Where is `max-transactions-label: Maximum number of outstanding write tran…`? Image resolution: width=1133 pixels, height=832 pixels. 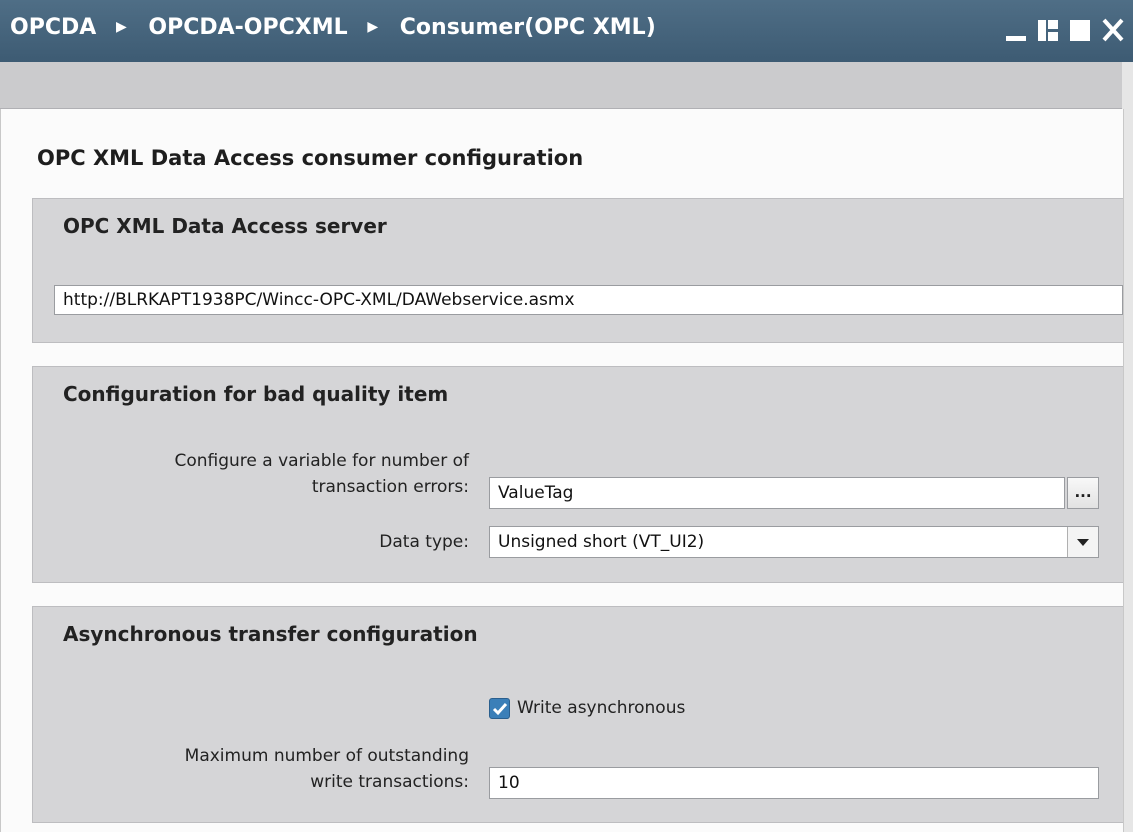 max-transactions-label: Maximum number of outstanding write tran… is located at coordinates (271, 769).